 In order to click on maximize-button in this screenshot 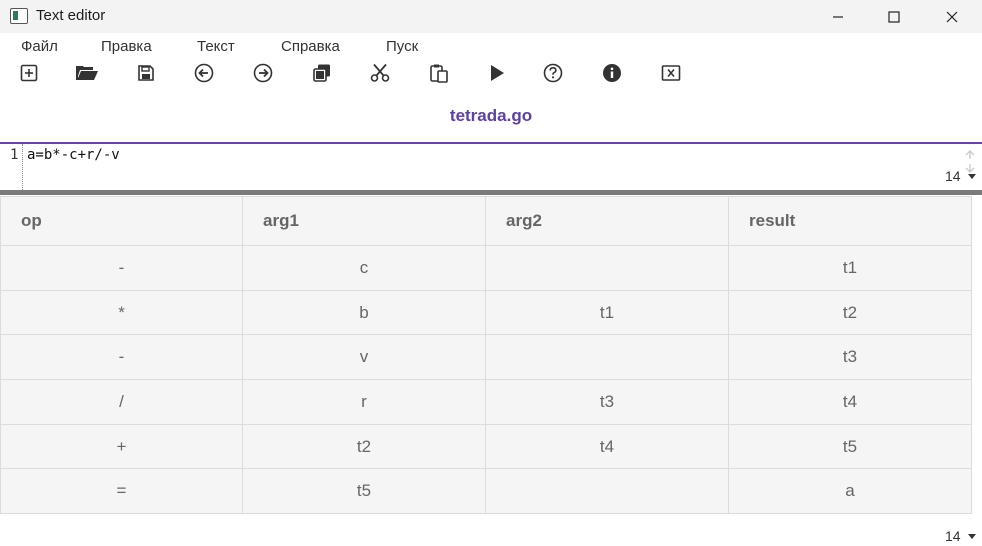, I will do `click(894, 16)`.